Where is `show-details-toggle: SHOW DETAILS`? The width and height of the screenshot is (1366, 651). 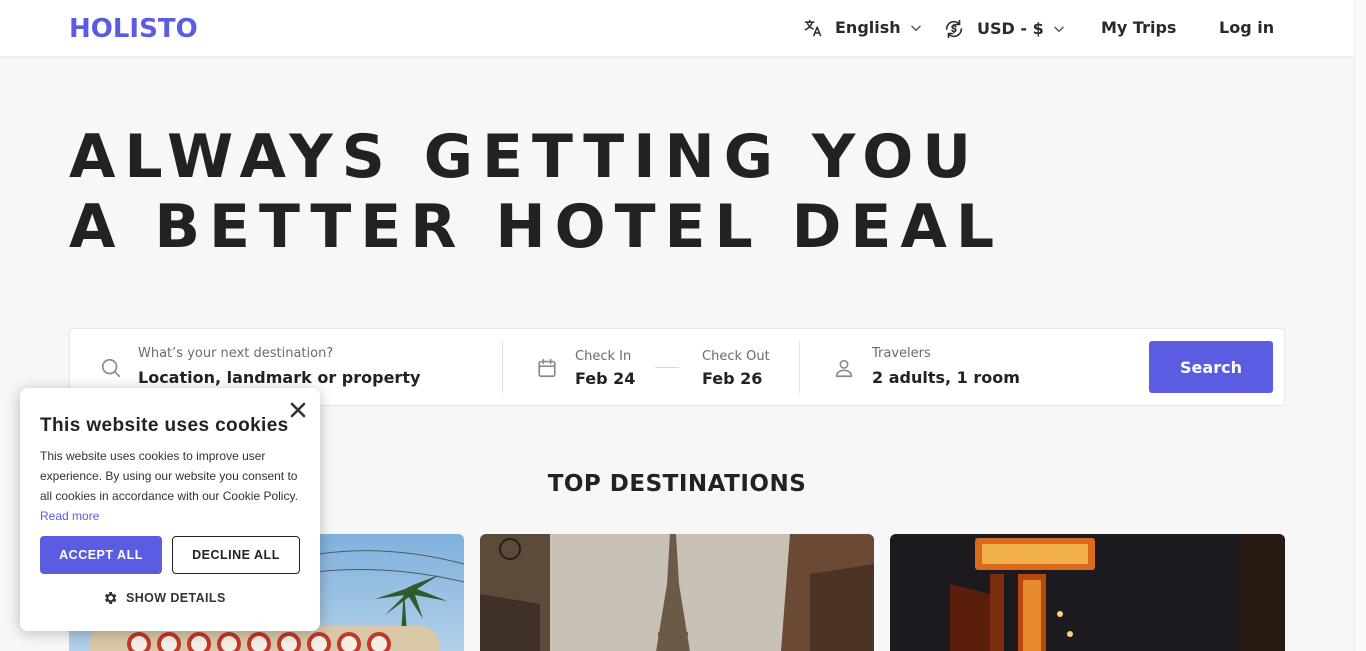 show-details-toggle: SHOW DETAILS is located at coordinates (164, 598).